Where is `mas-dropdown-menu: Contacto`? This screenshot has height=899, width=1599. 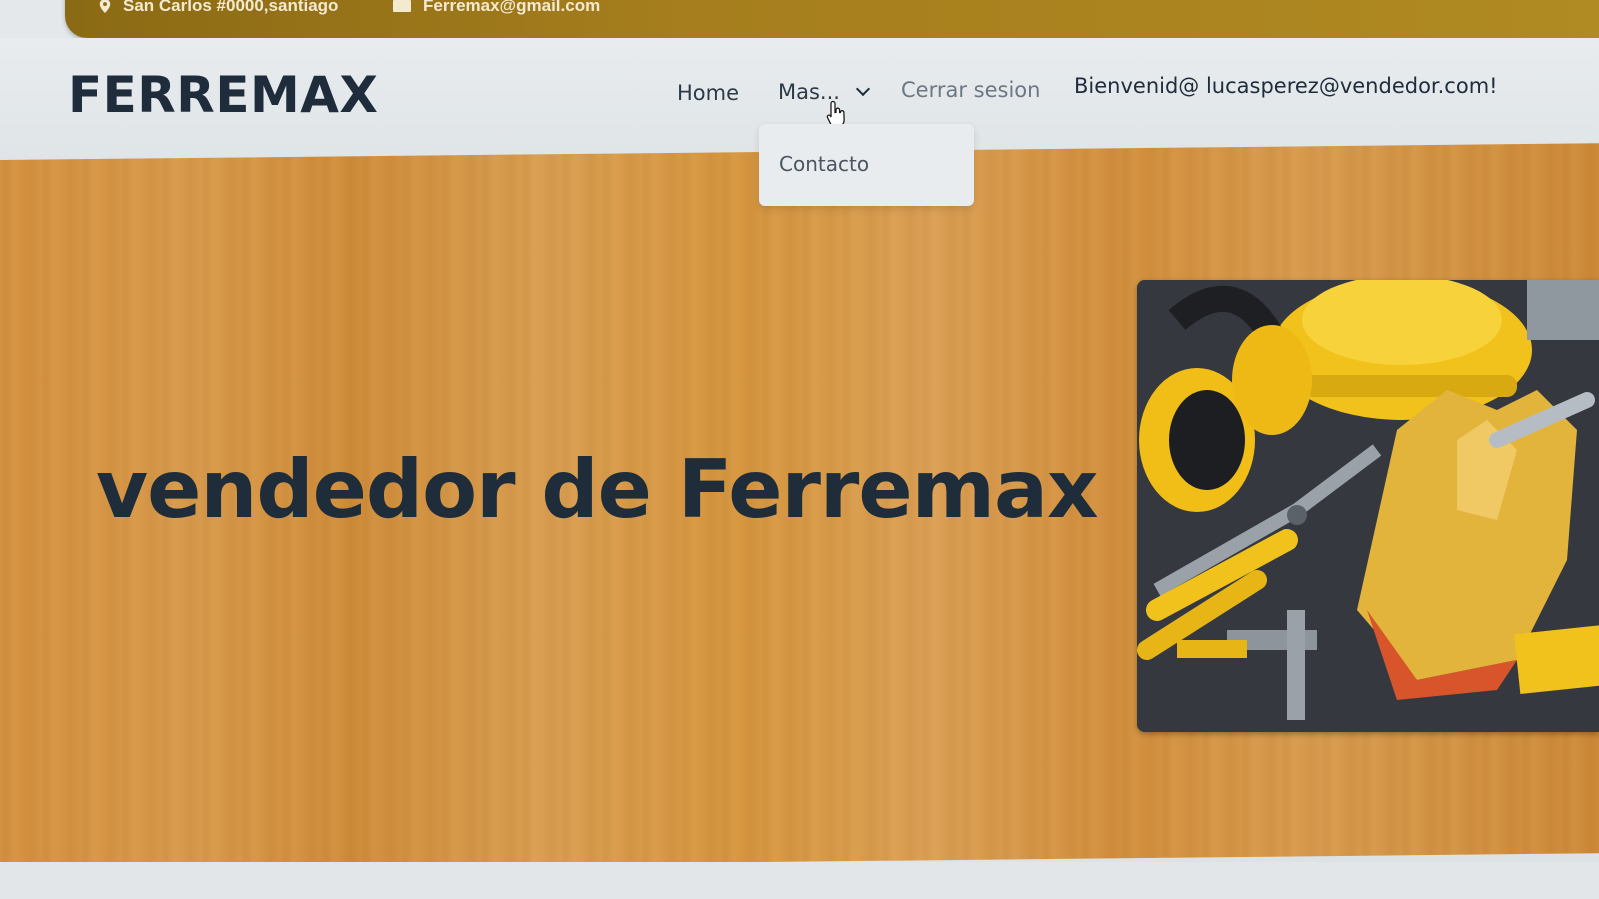 mas-dropdown-menu: Contacto is located at coordinates (866, 165).